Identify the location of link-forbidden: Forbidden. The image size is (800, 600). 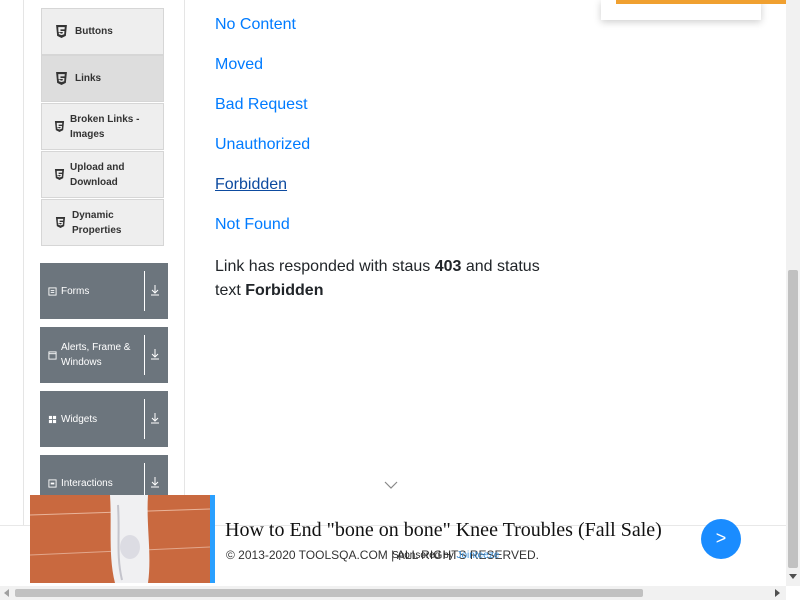
(251, 185).